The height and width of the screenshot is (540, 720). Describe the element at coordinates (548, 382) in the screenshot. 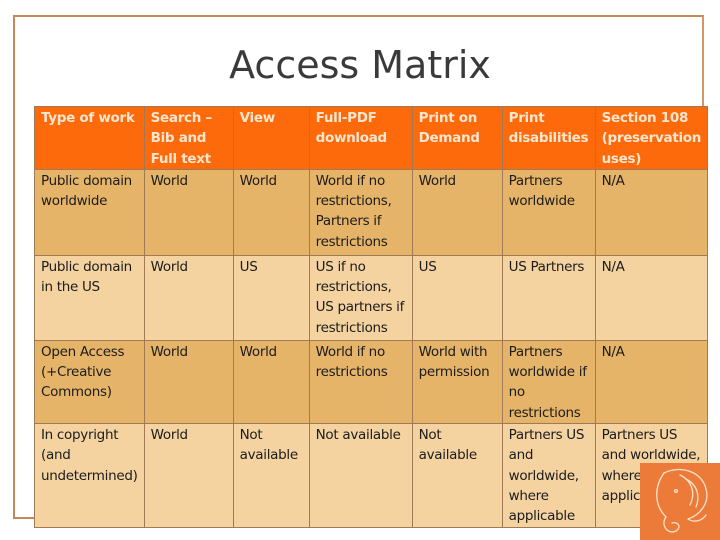

I see `table-cell: Partners worldwide if no restrictions` at that location.